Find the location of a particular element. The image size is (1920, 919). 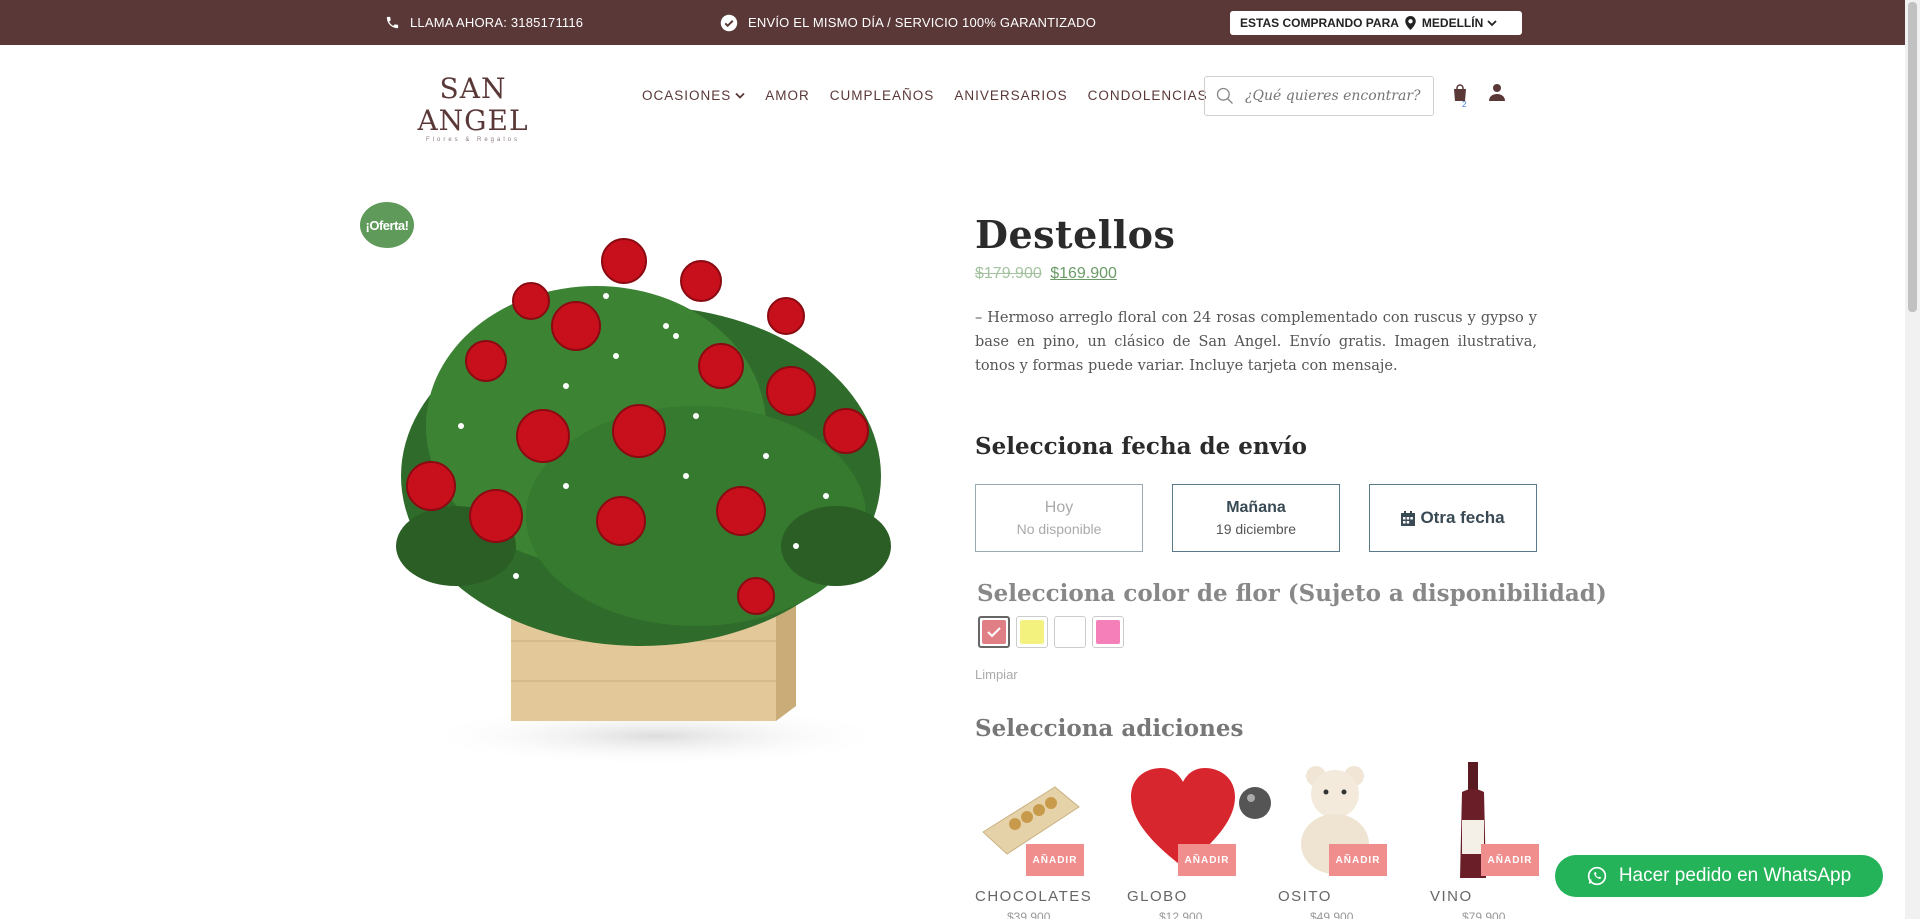

date-option-status: No disponible is located at coordinates (1059, 529).